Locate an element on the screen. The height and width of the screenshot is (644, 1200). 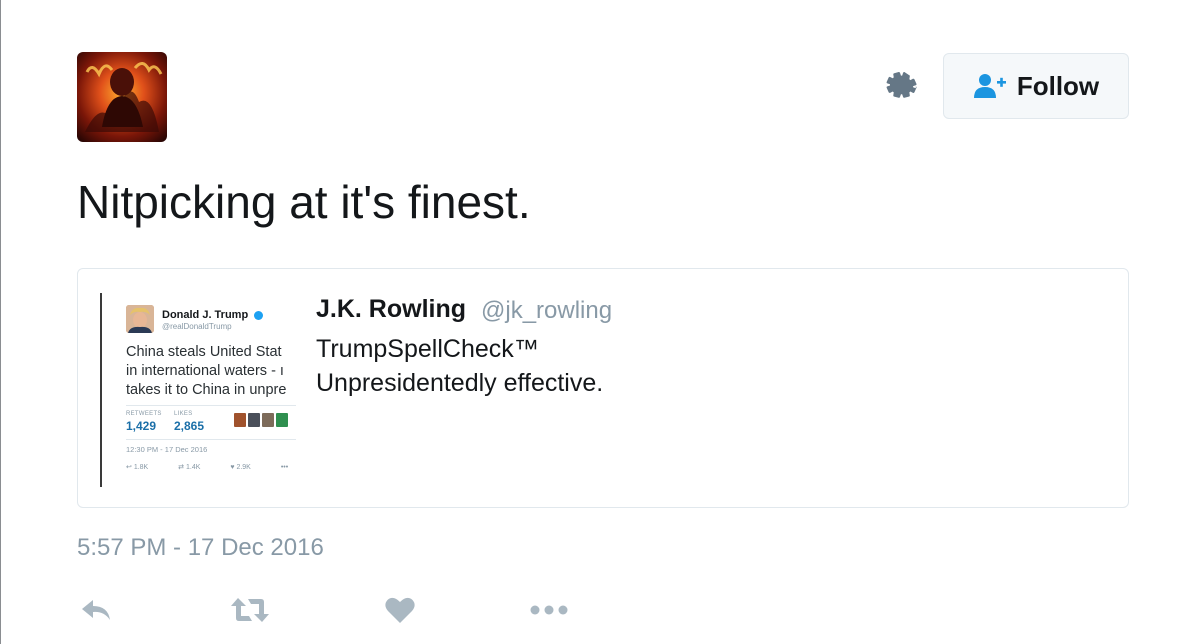
media-liker-avatars is located at coordinates (261, 420).